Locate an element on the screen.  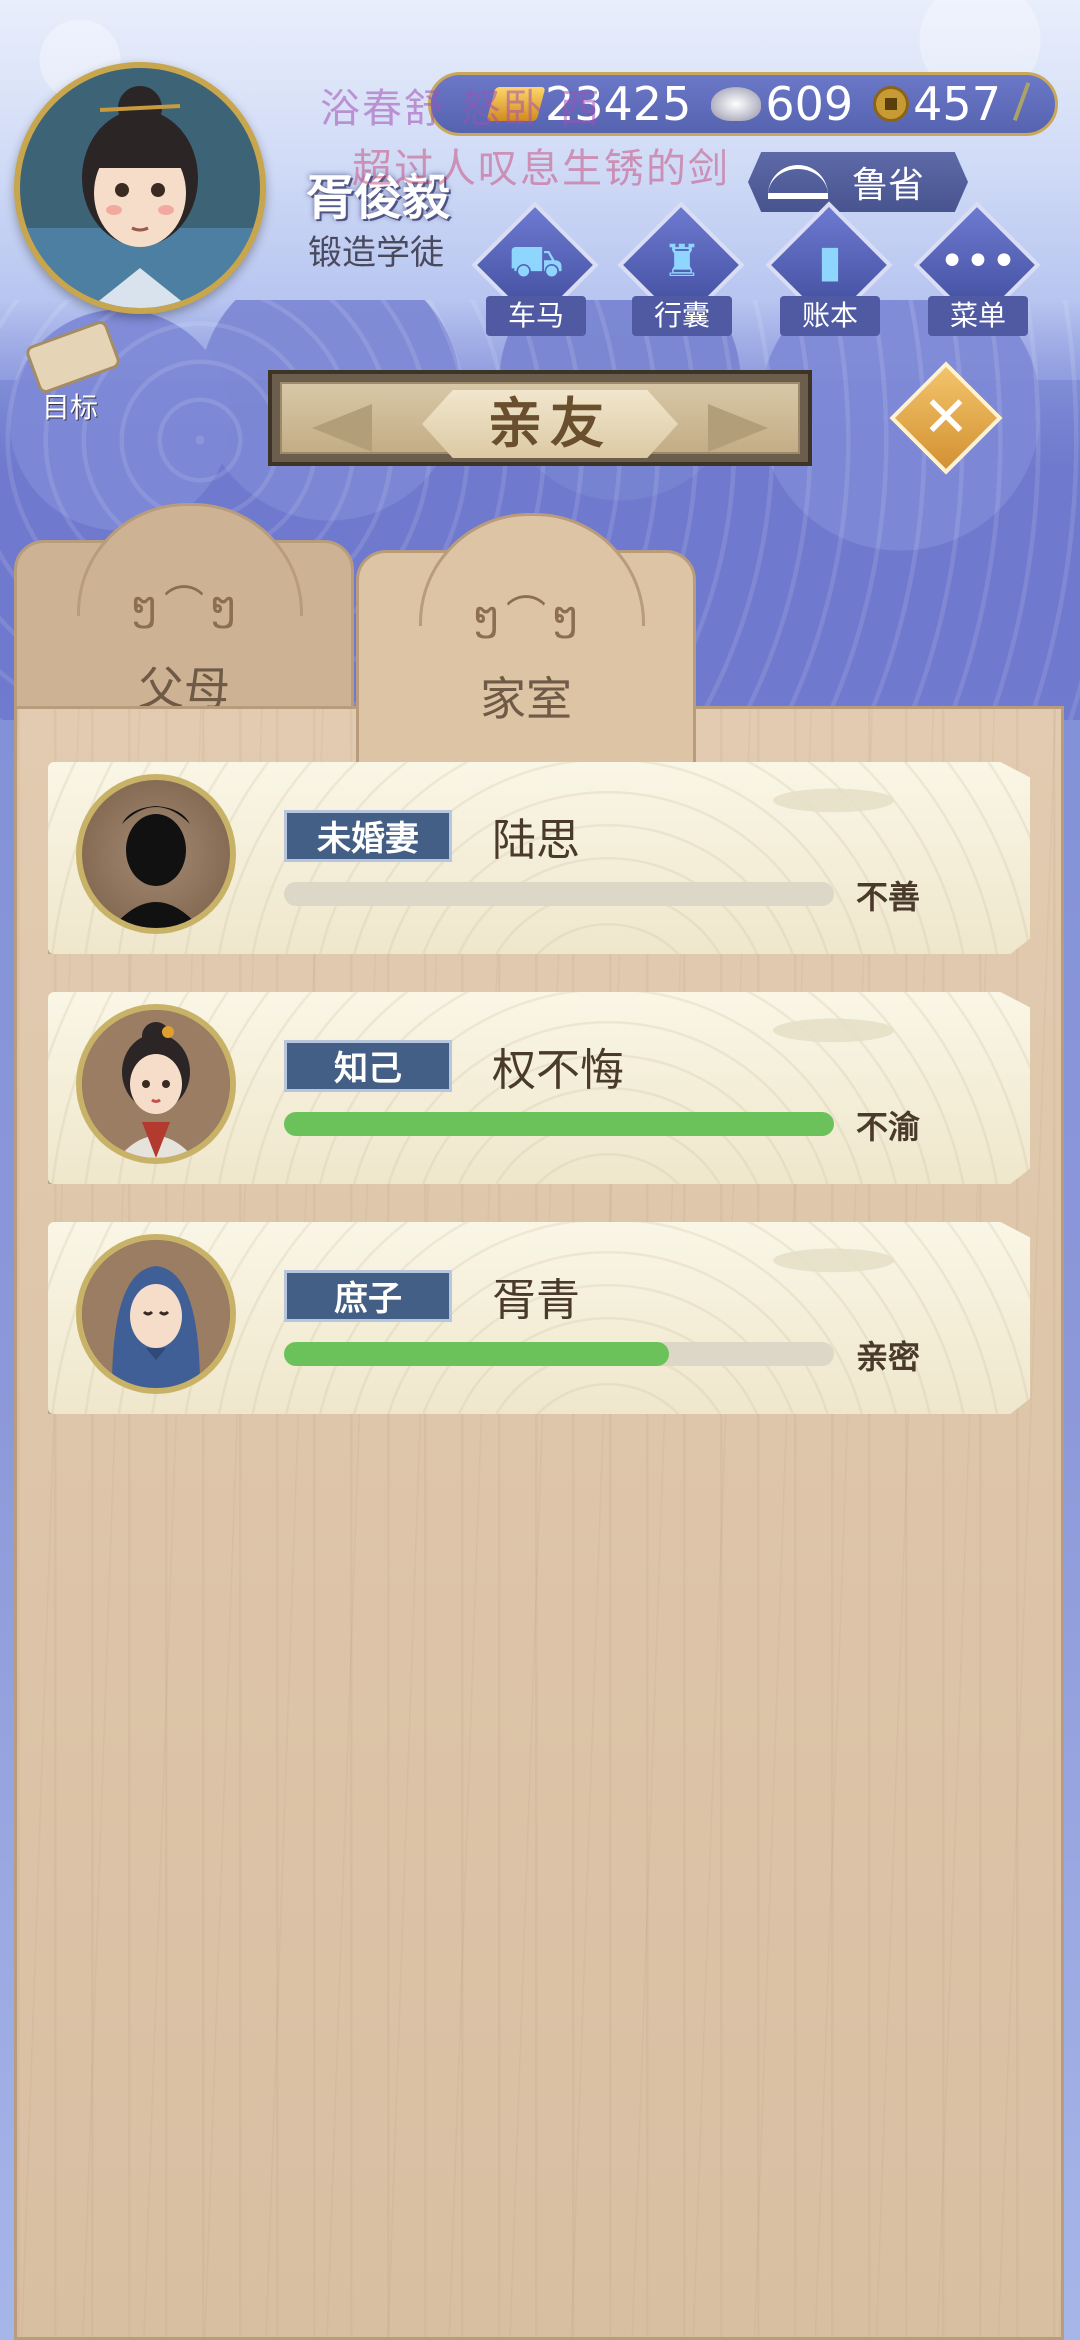
copper-coin-icon is located at coordinates (891, 104).